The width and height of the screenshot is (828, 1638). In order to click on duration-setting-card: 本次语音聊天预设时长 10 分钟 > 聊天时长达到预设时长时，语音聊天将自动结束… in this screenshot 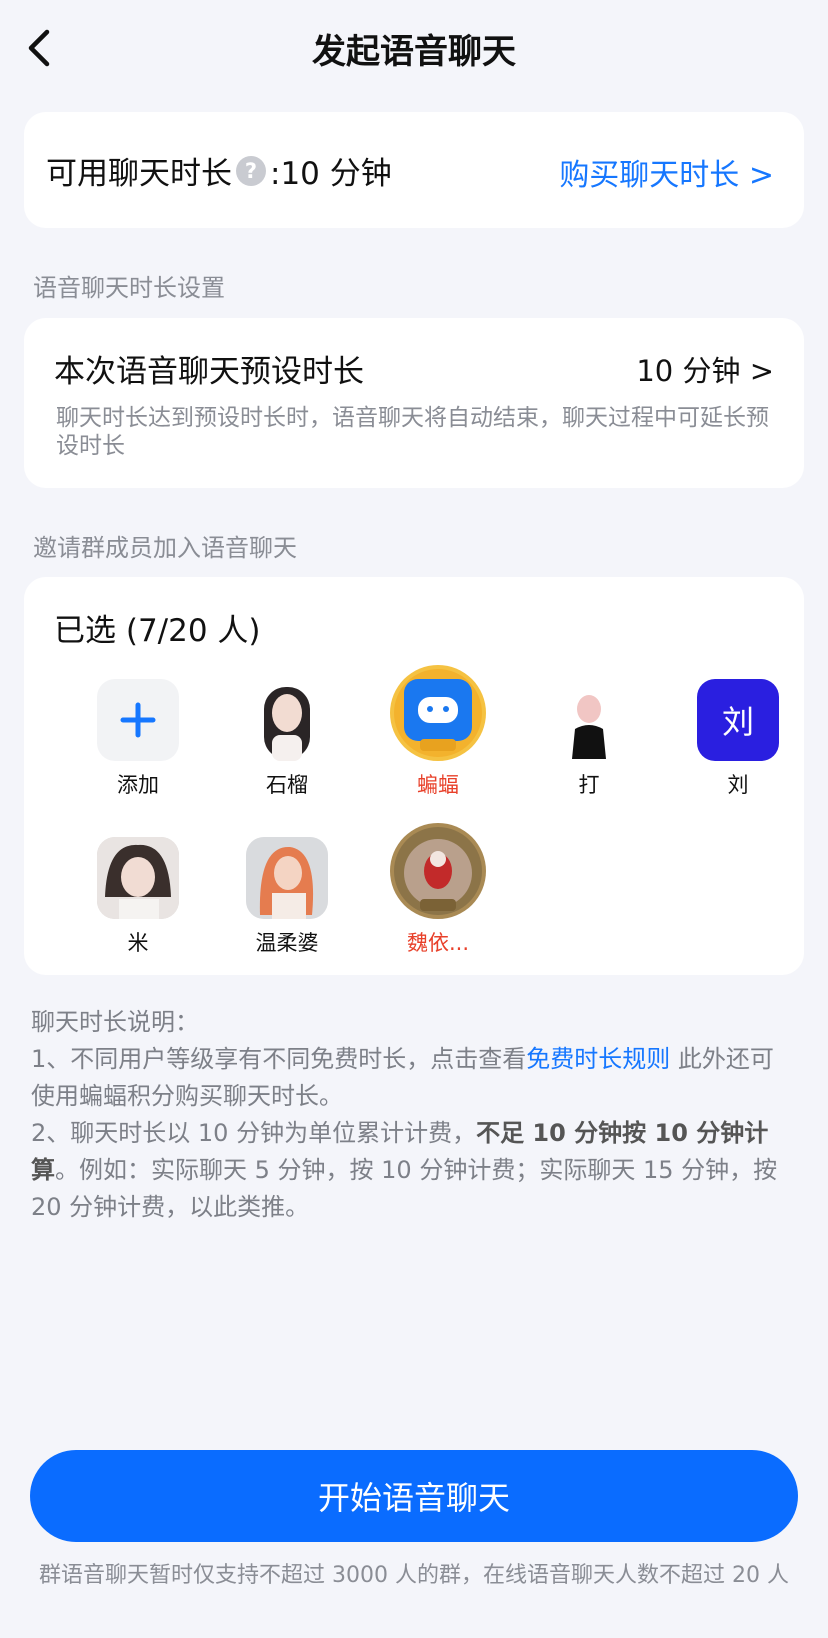, I will do `click(414, 403)`.